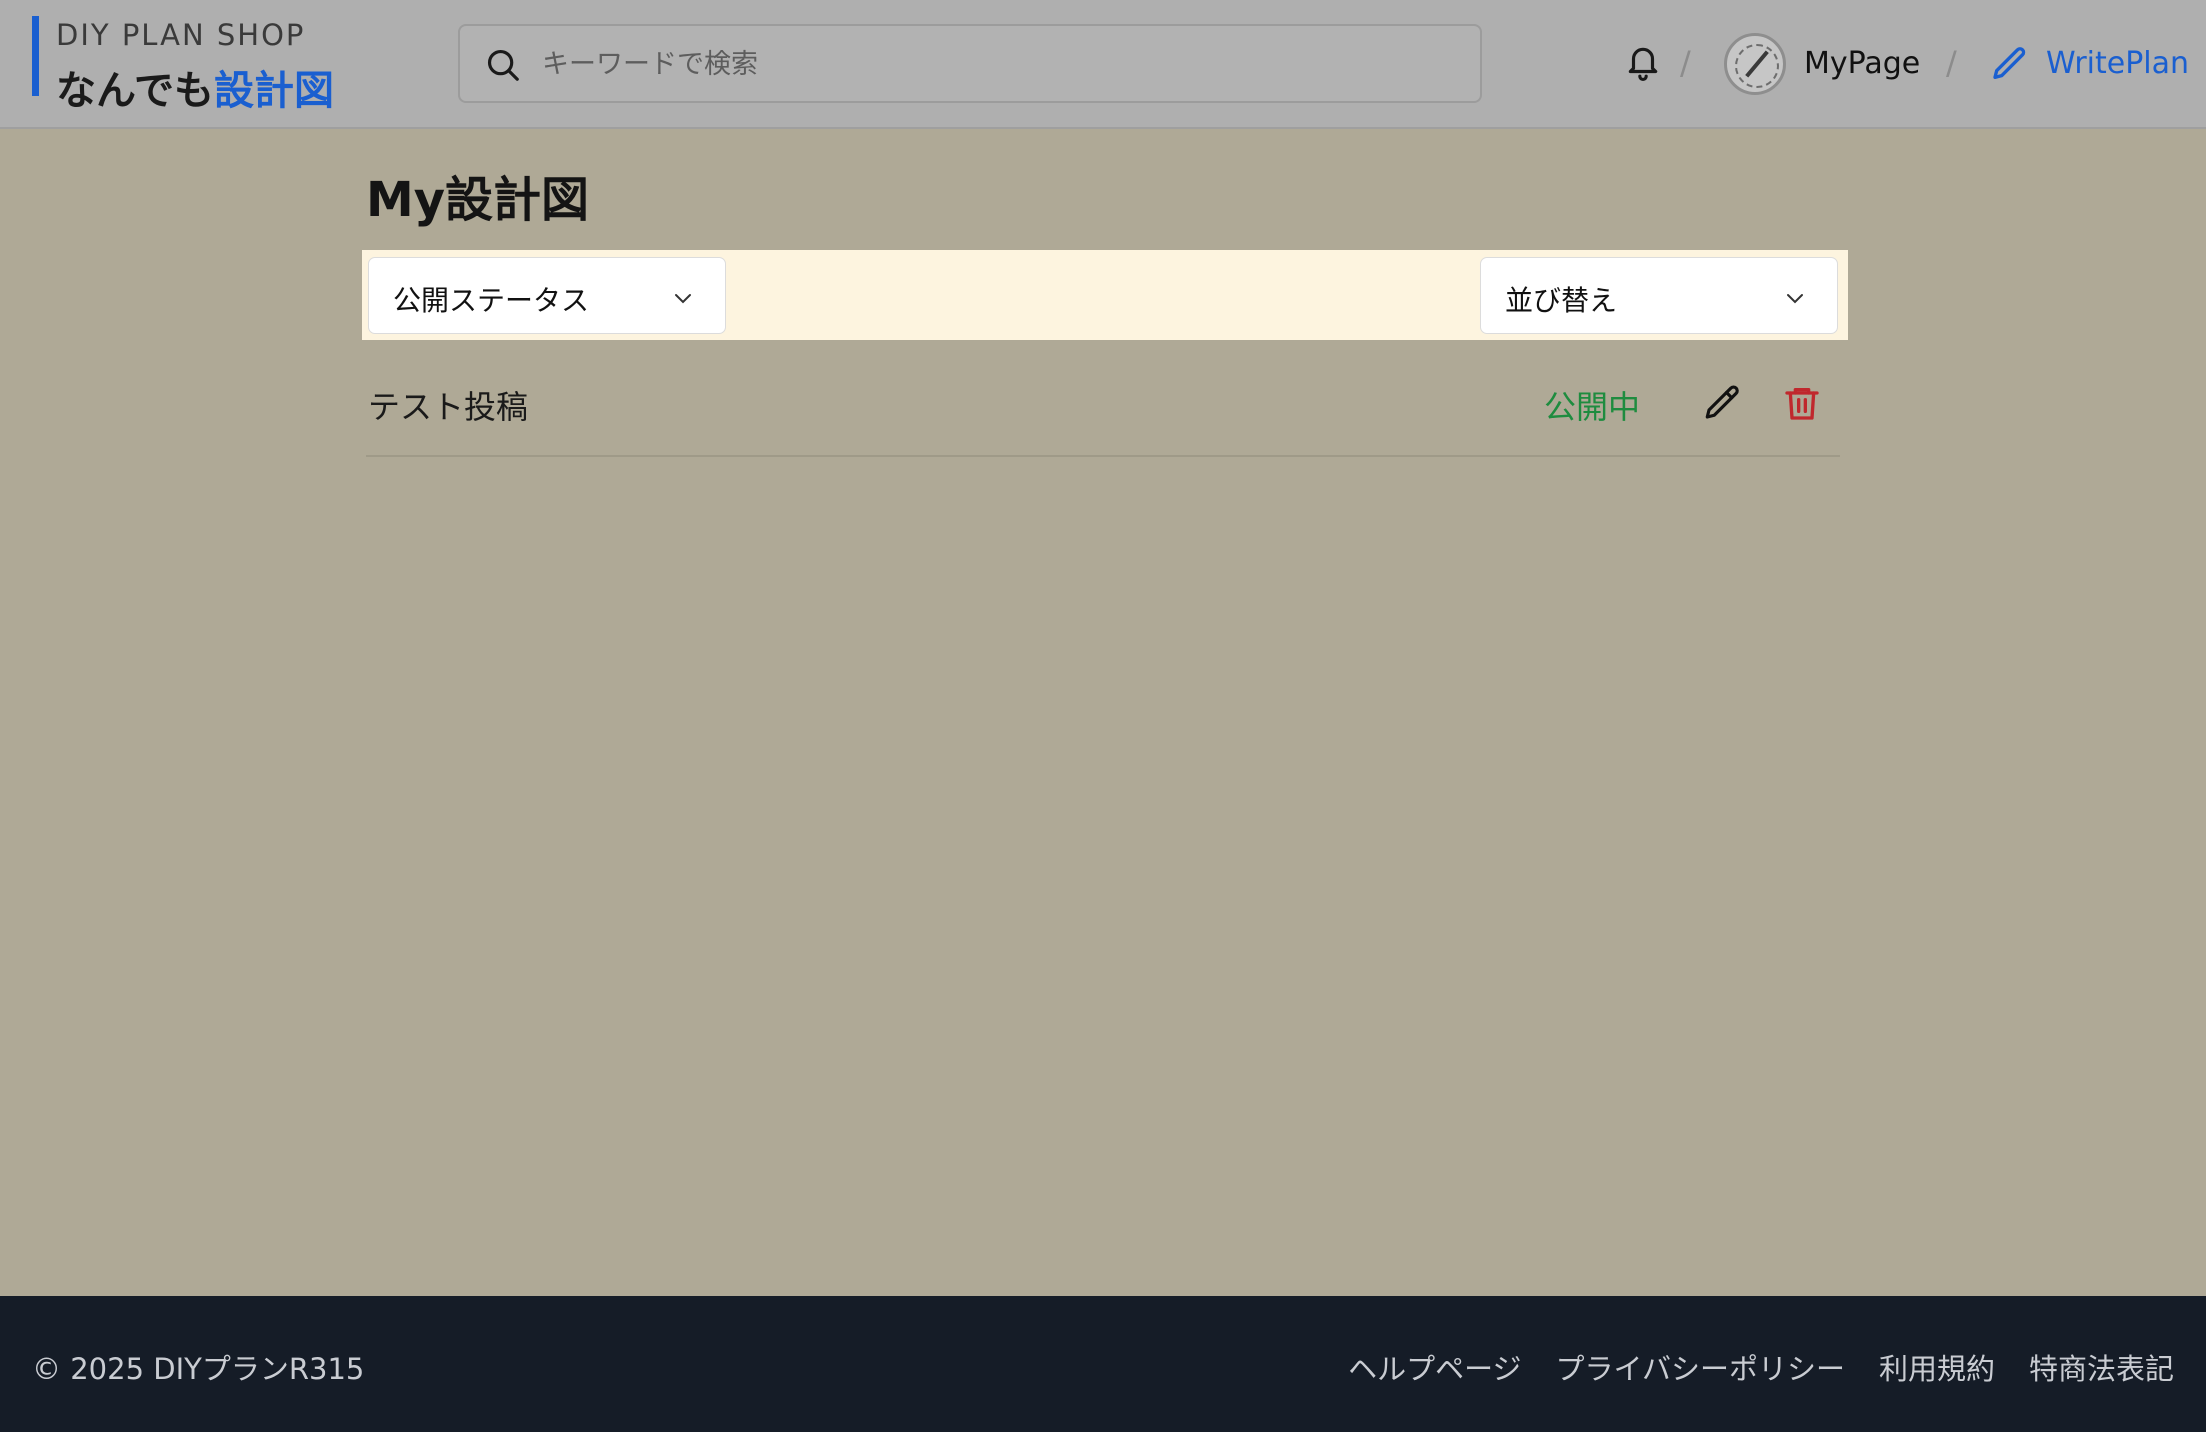 The width and height of the screenshot is (2206, 1432). Describe the element at coordinates (2117, 63) in the screenshot. I see `writeplan-link: WritePlan` at that location.